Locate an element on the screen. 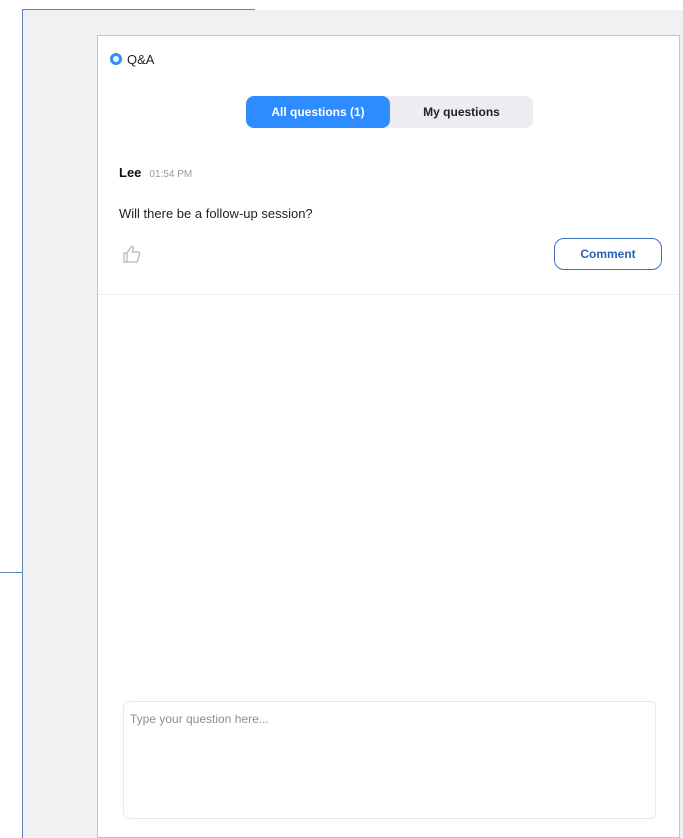 The image size is (683, 838). qa-circle-icon is located at coordinates (116, 59).